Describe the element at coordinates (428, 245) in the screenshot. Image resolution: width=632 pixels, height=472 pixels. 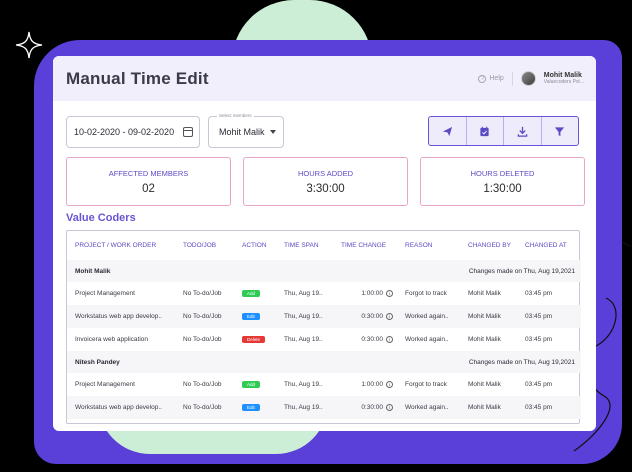
I see `column-header: REASON` at that location.